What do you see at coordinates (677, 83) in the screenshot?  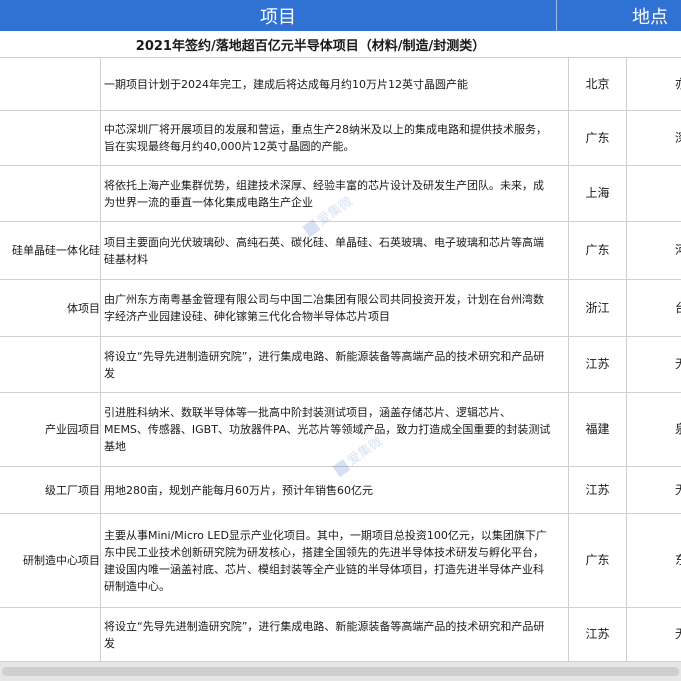 I see `project-city-cell: 亦` at bounding box center [677, 83].